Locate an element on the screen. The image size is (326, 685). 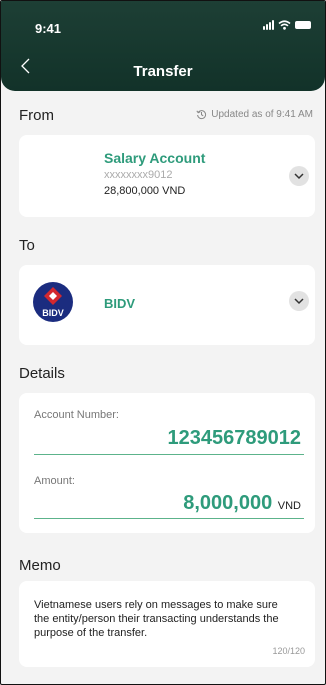
amount-value: 8,000,000 is located at coordinates (228, 503).